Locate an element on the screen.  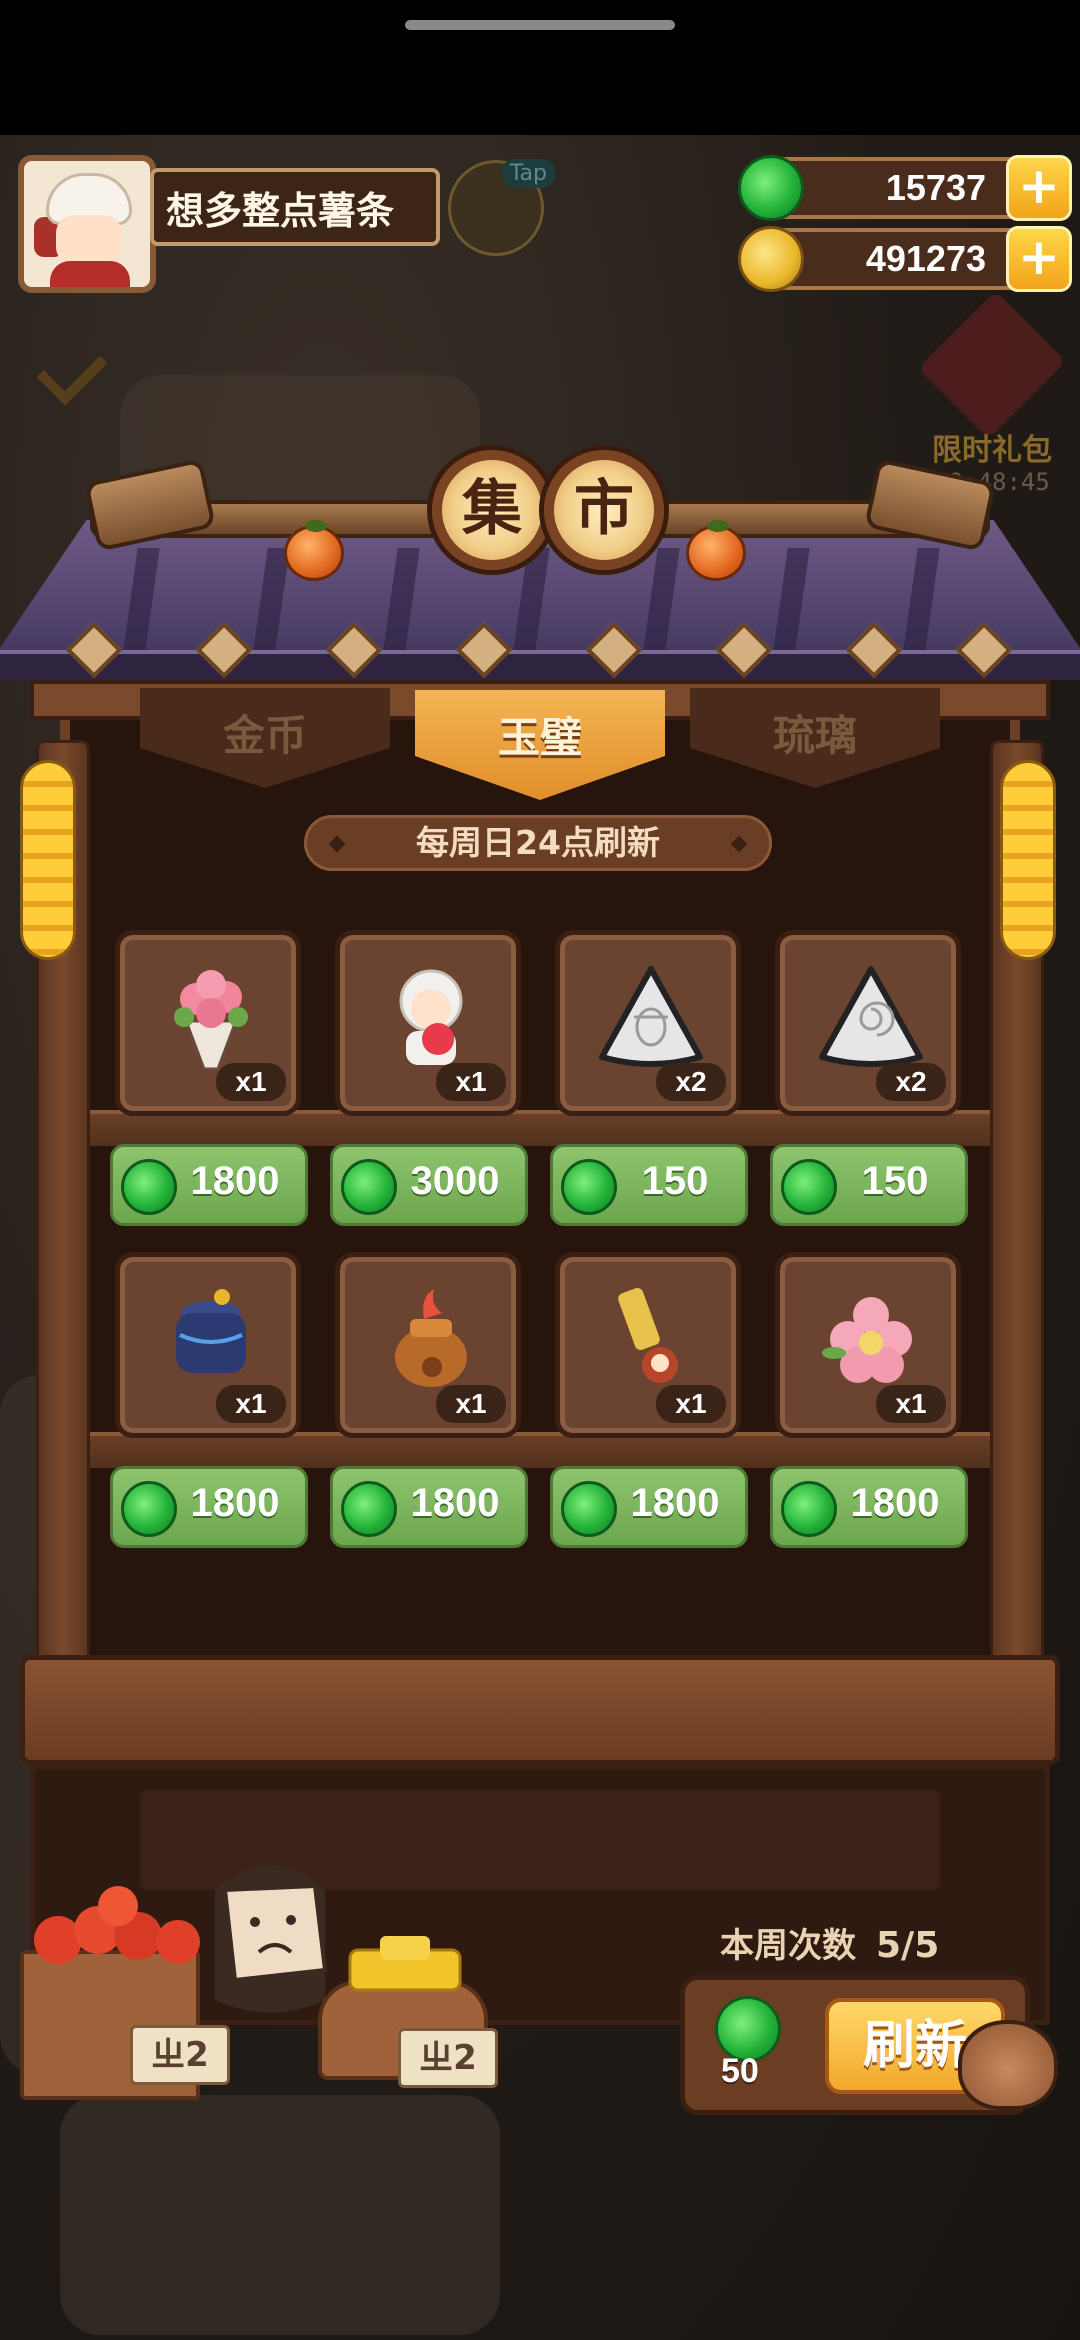
gold-coin-icon is located at coordinates (771, 259).